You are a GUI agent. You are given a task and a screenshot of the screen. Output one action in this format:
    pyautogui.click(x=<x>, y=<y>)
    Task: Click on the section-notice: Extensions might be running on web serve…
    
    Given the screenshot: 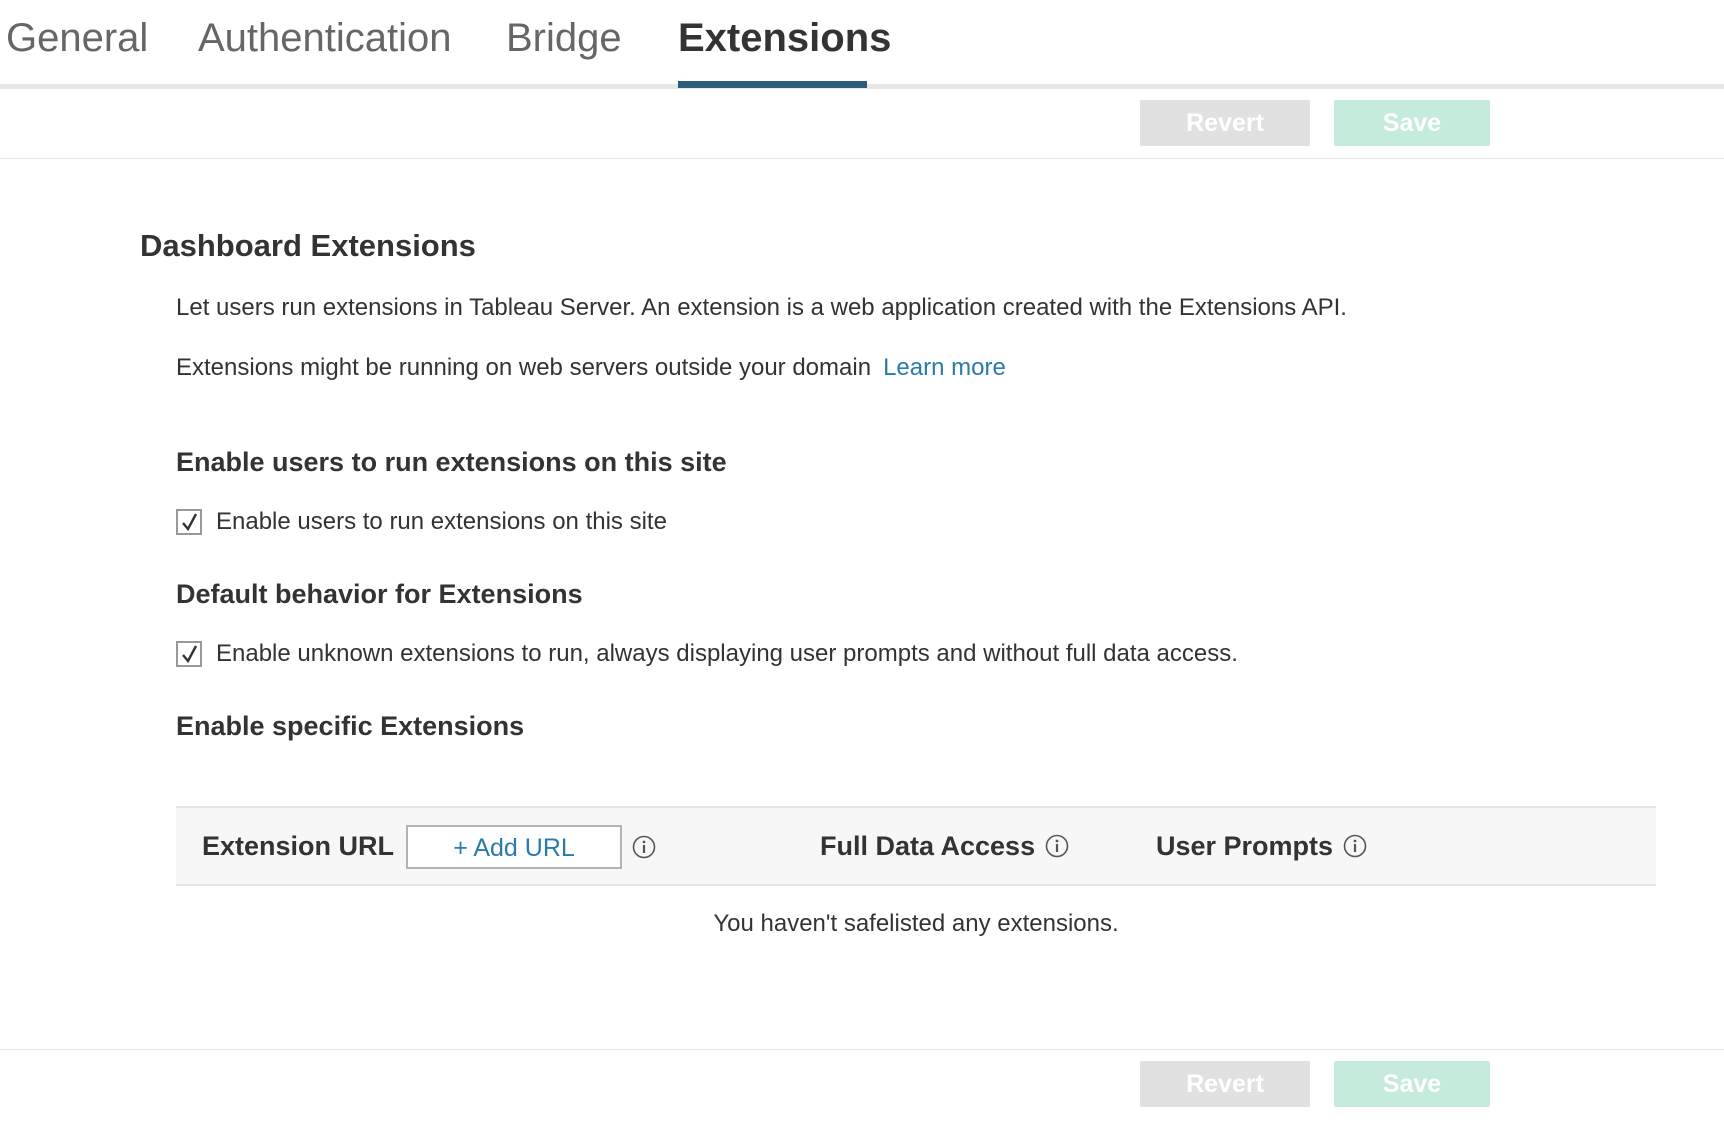 What is the action you would take?
    pyautogui.click(x=591, y=368)
    